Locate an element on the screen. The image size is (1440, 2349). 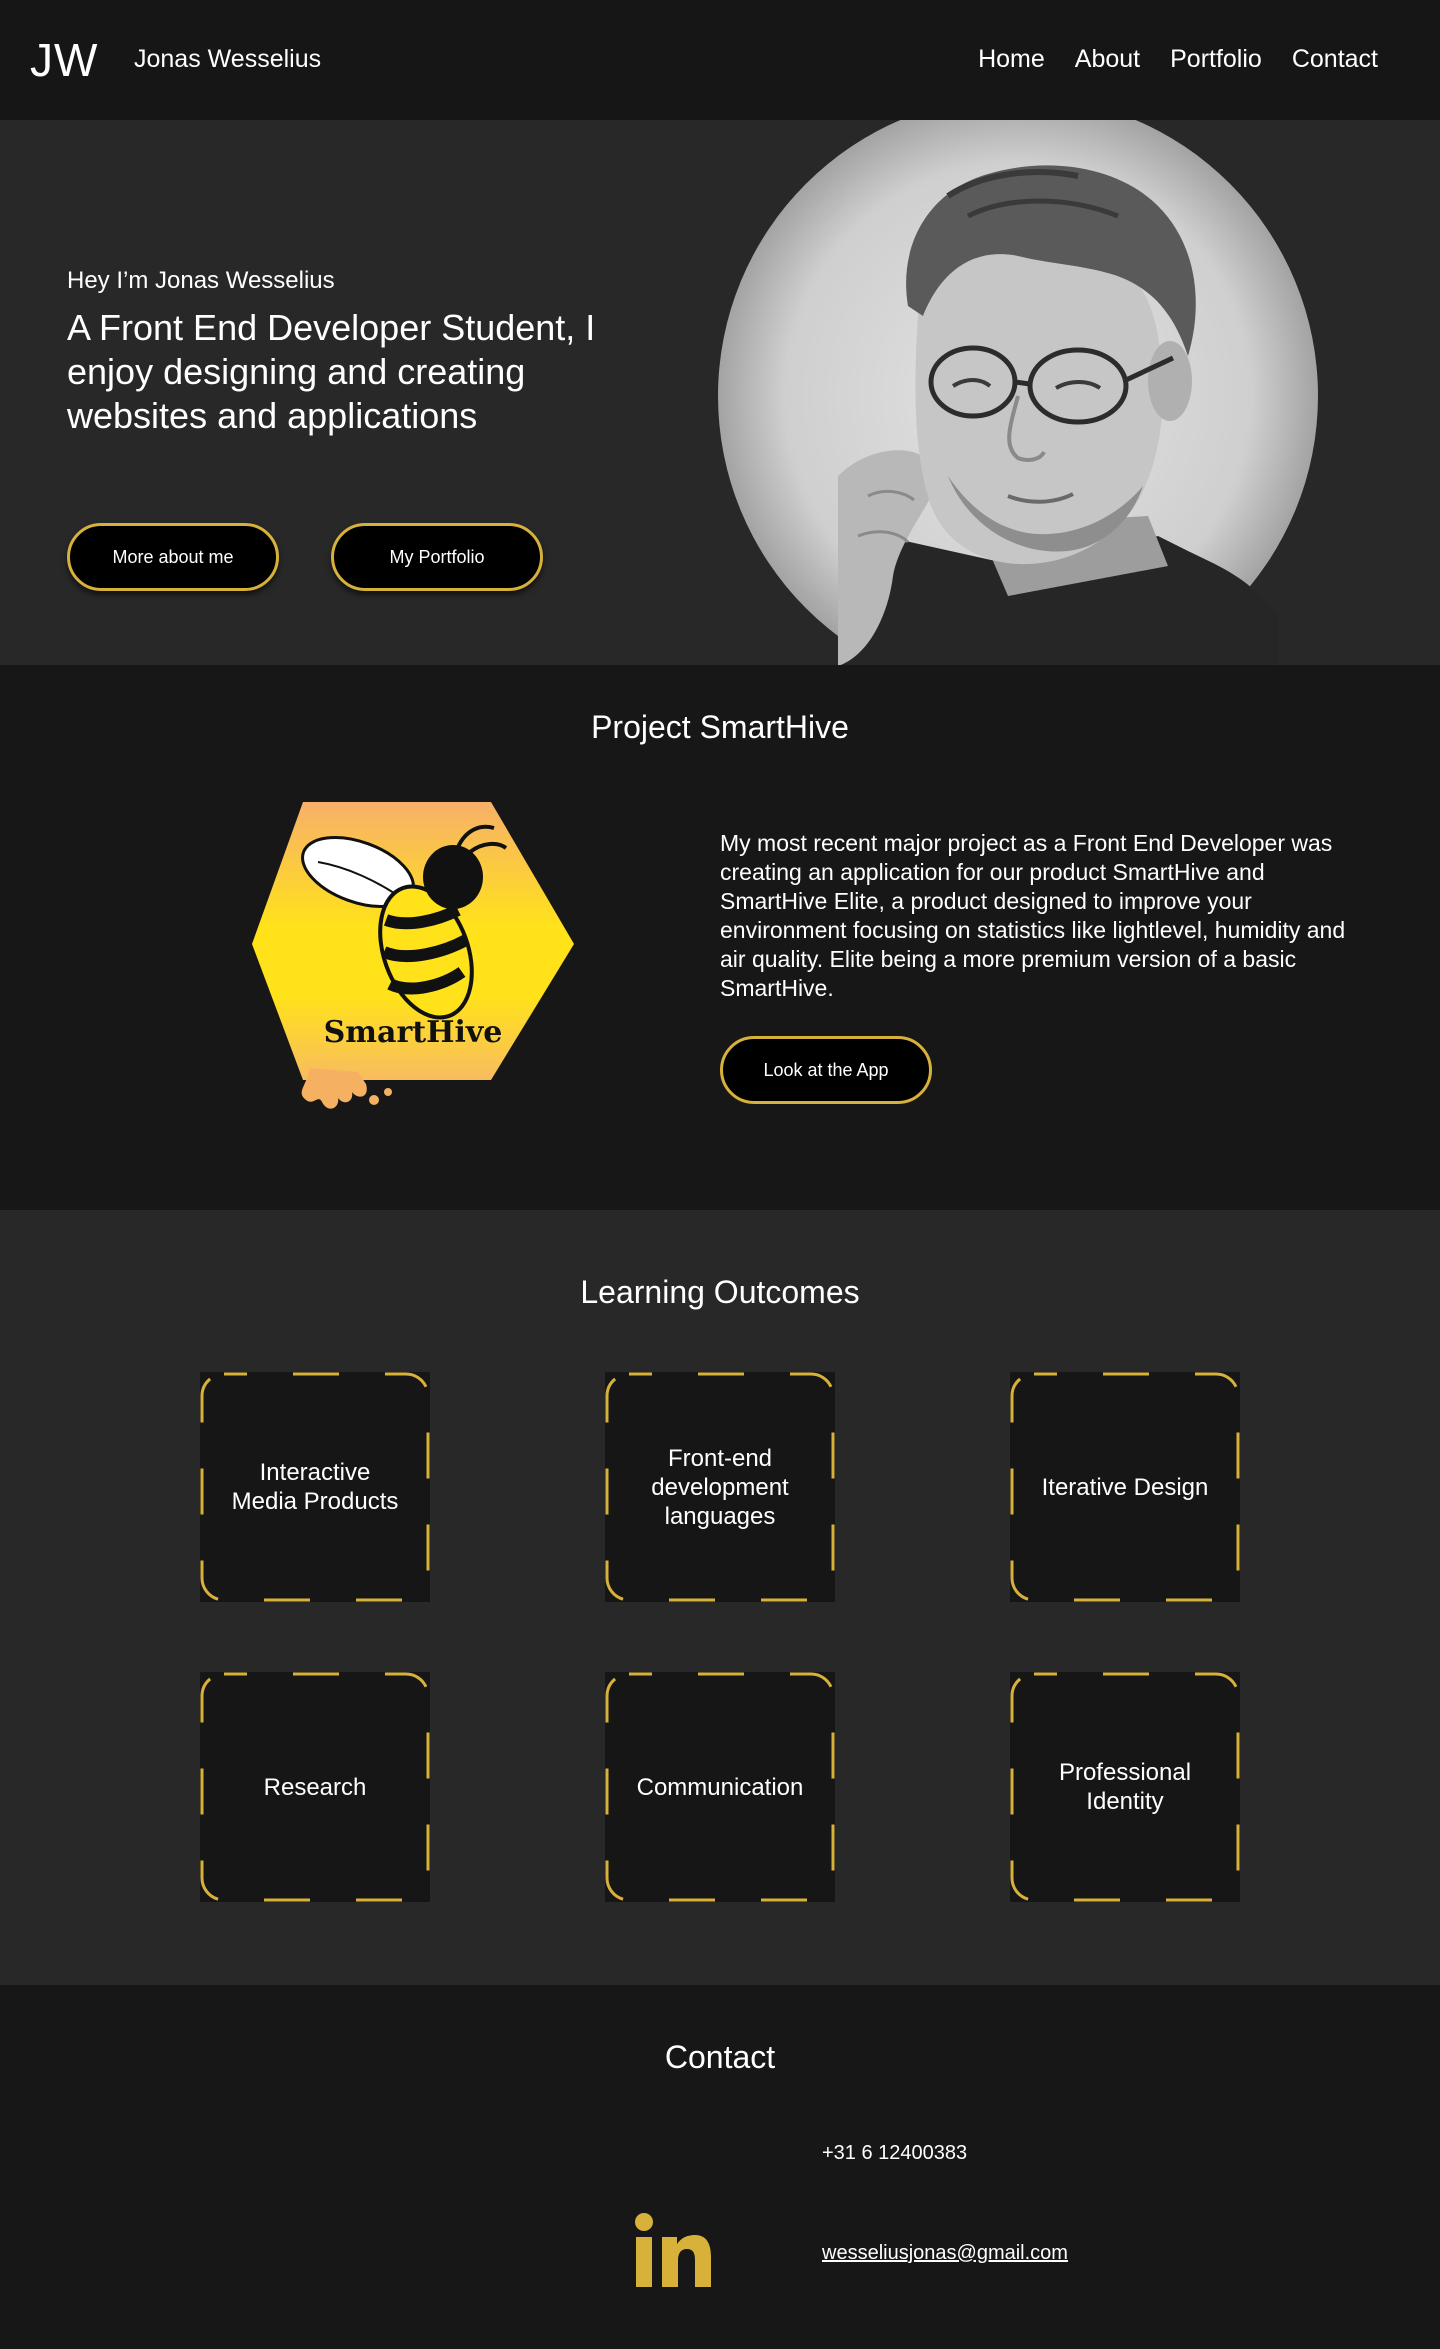
nav-contact-link: Contact is located at coordinates (1335, 59).